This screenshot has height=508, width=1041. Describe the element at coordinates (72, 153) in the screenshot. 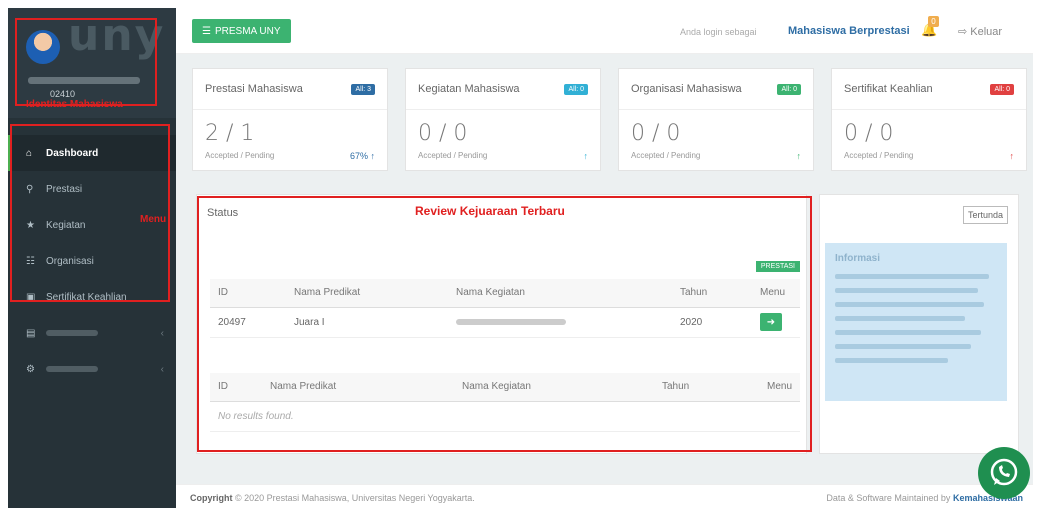

I see `sidebar-item-label: Dashboard` at that location.